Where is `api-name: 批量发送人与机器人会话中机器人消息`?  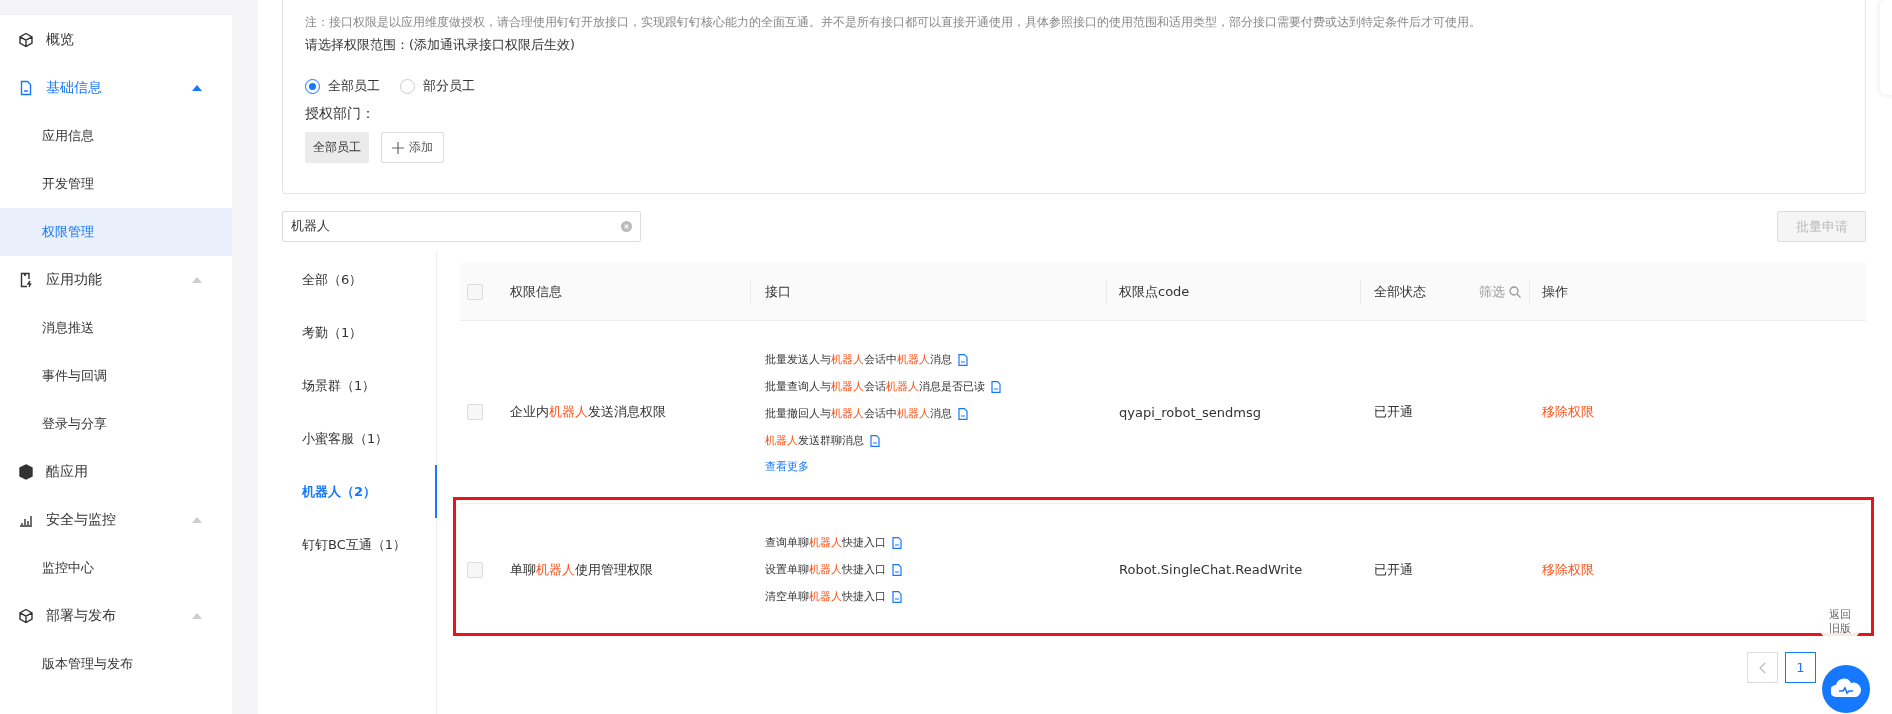
api-name: 批量发送人与机器人会话中机器人消息 is located at coordinates (858, 359).